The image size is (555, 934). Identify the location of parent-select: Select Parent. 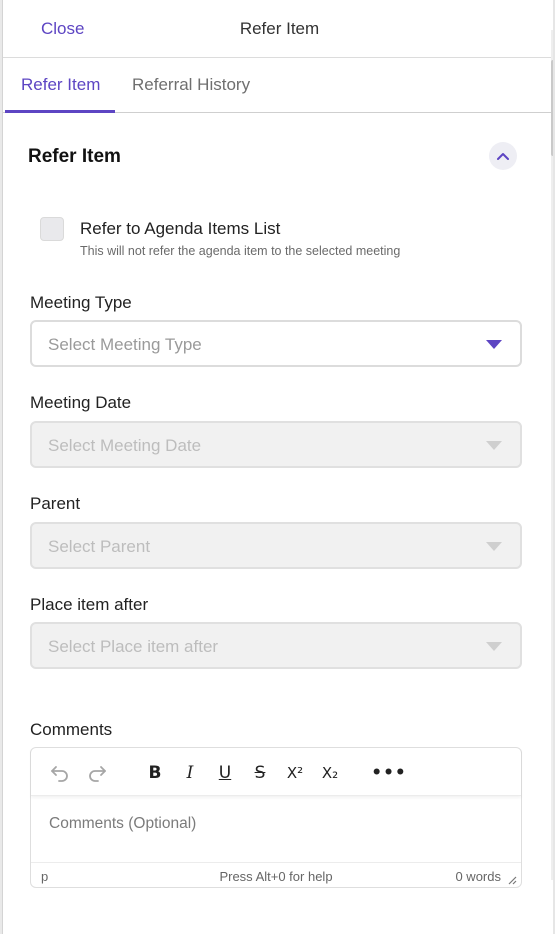
(276, 545).